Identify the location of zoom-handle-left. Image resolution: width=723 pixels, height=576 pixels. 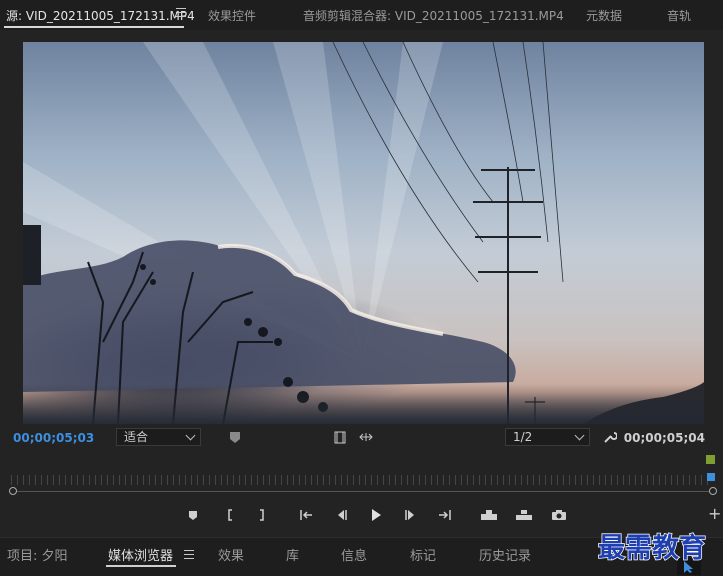
(13, 491).